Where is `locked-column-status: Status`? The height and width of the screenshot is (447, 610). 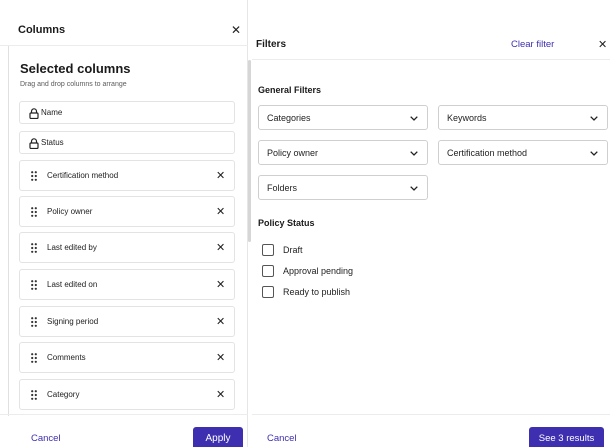
locked-column-status: Status is located at coordinates (127, 142).